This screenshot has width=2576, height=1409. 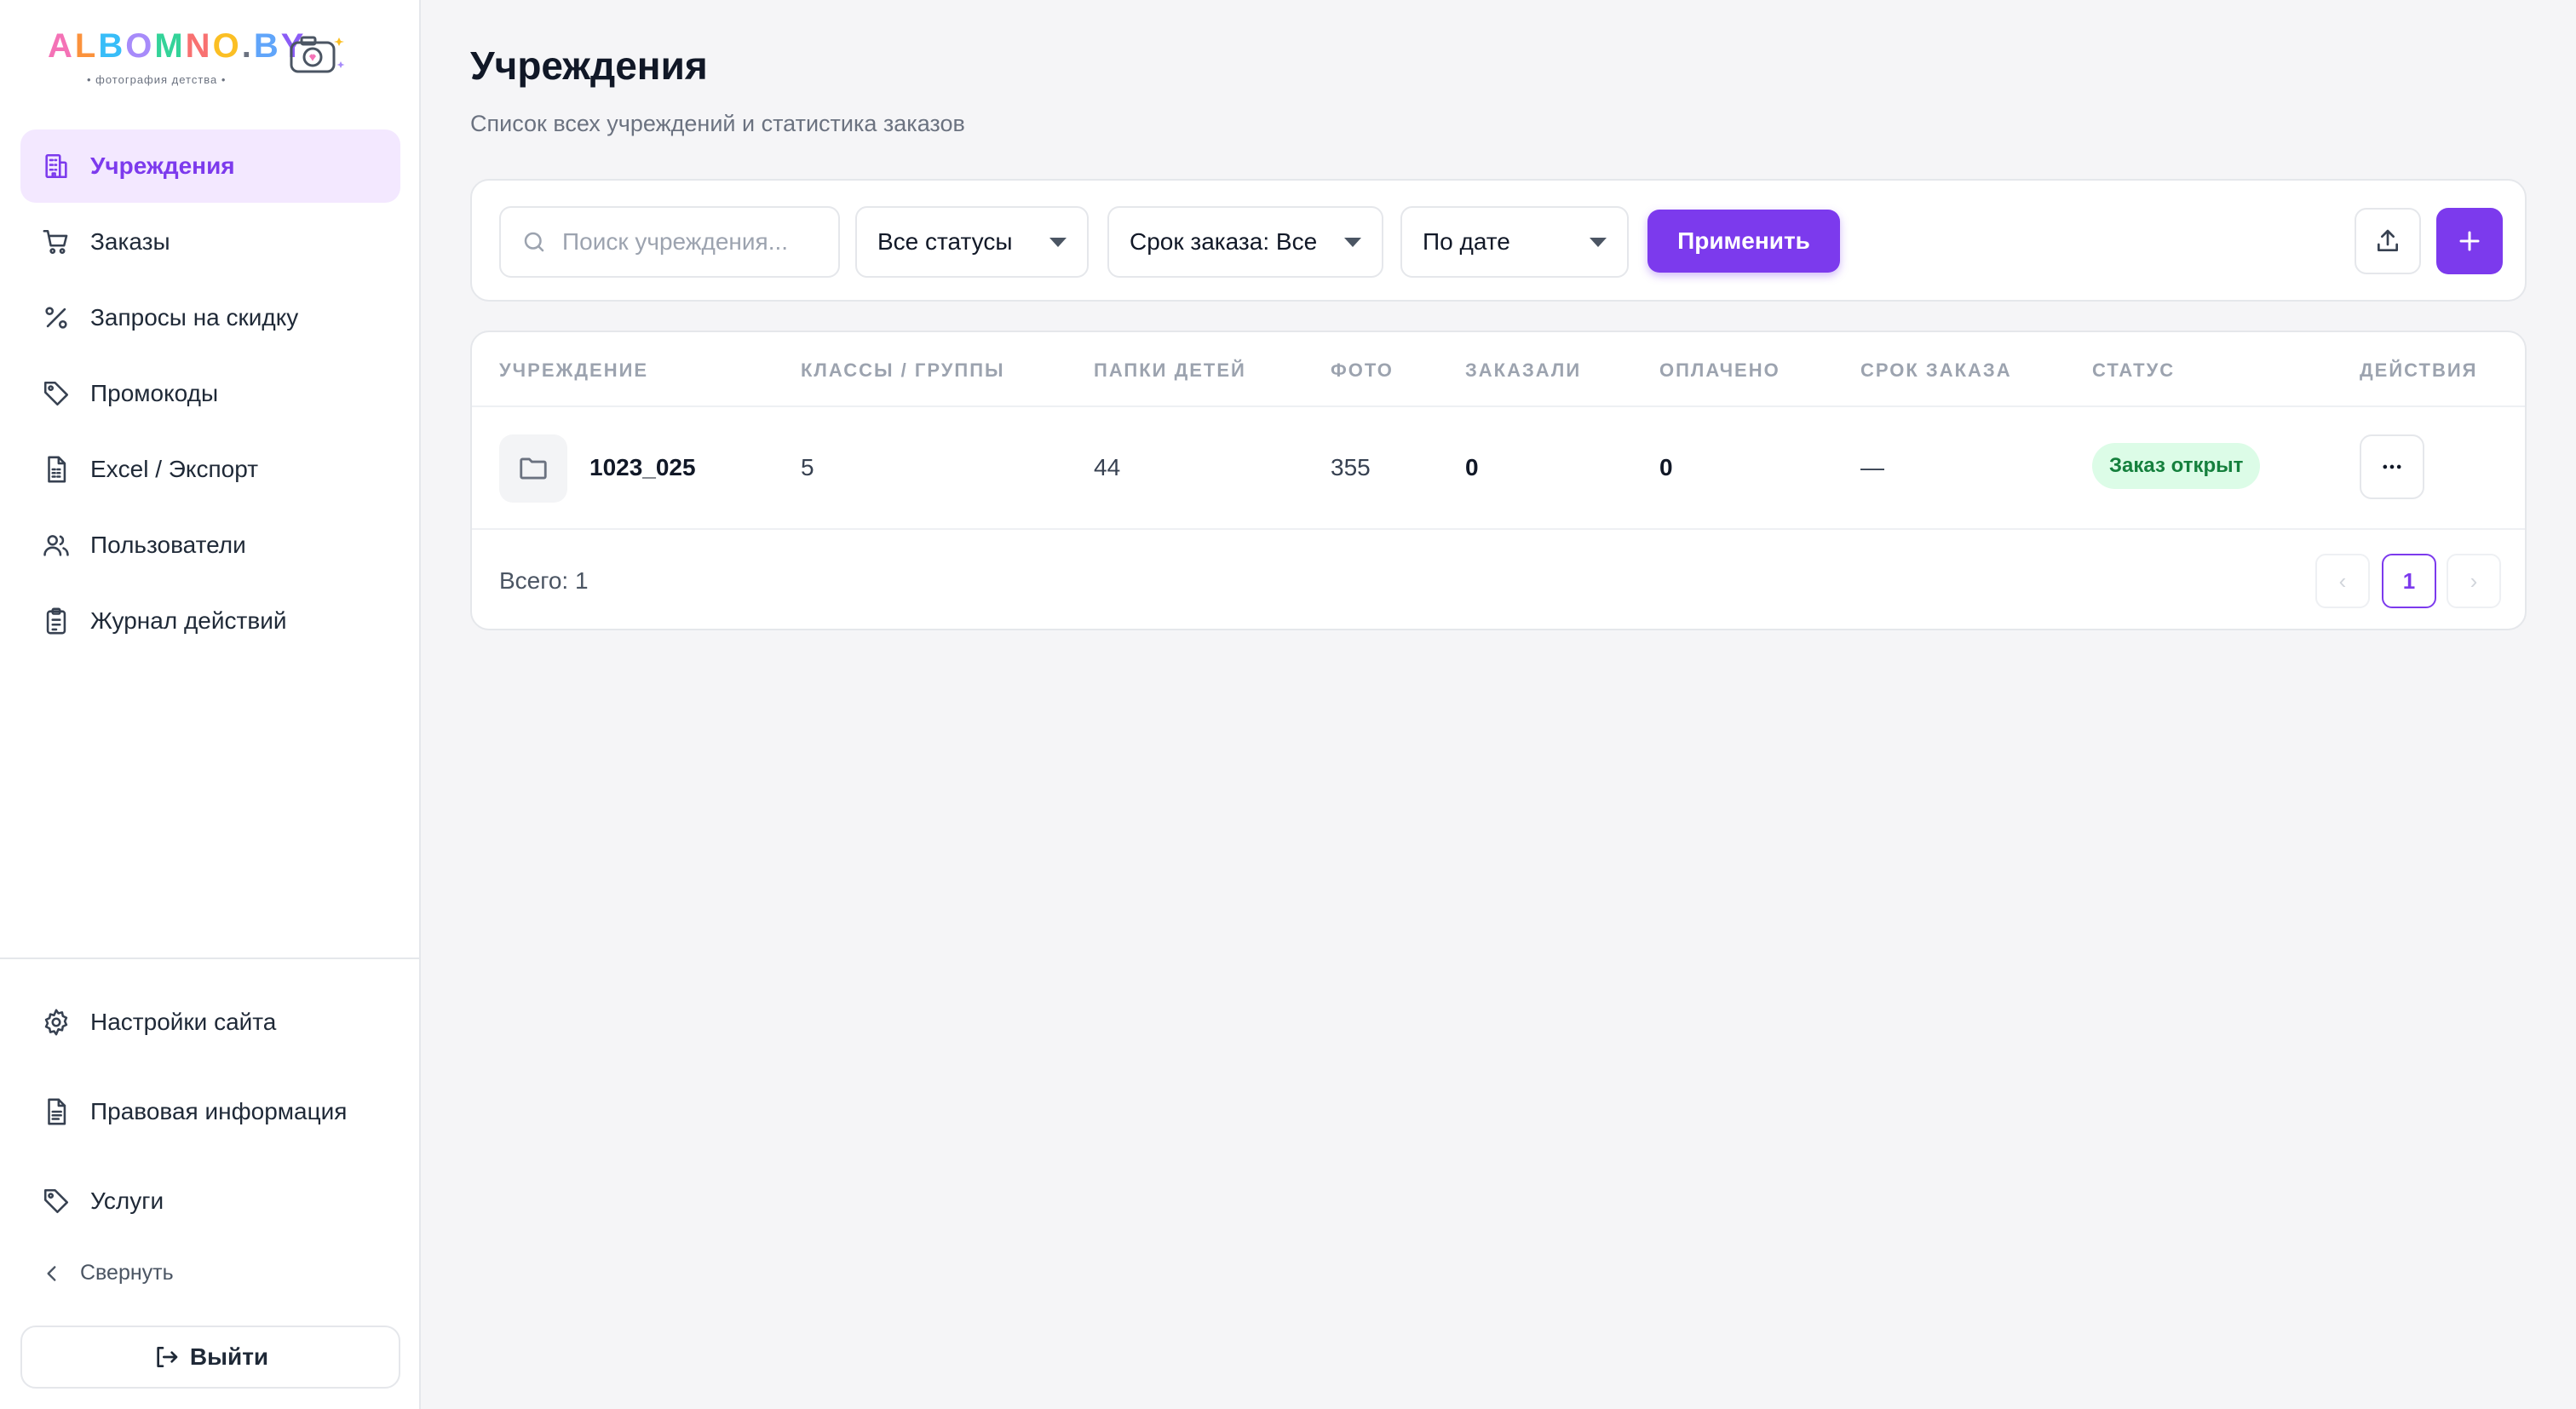 What do you see at coordinates (127, 1201) in the screenshot?
I see `sidebar-item-label: Услуги` at bounding box center [127, 1201].